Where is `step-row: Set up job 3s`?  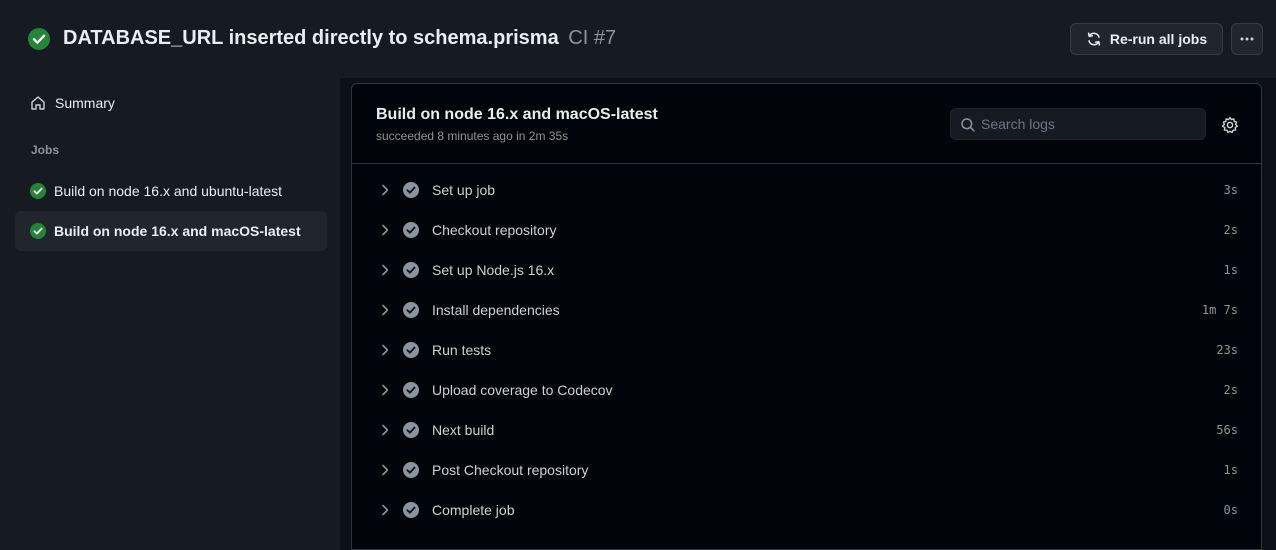
step-row: Set up job 3s is located at coordinates (806, 190).